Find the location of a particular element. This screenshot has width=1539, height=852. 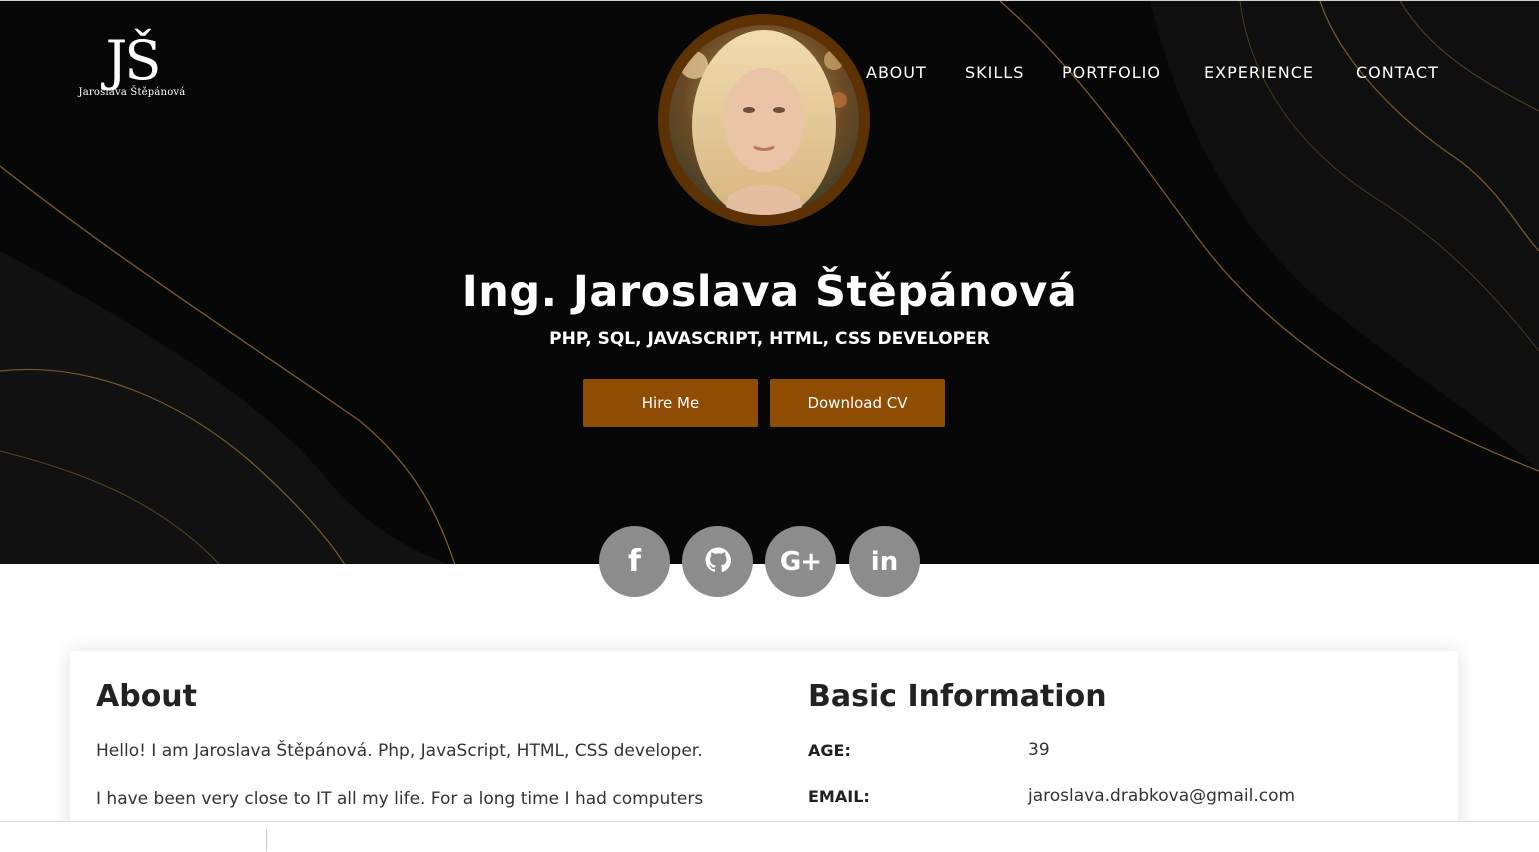

age-label: AGE: is located at coordinates (829, 750).